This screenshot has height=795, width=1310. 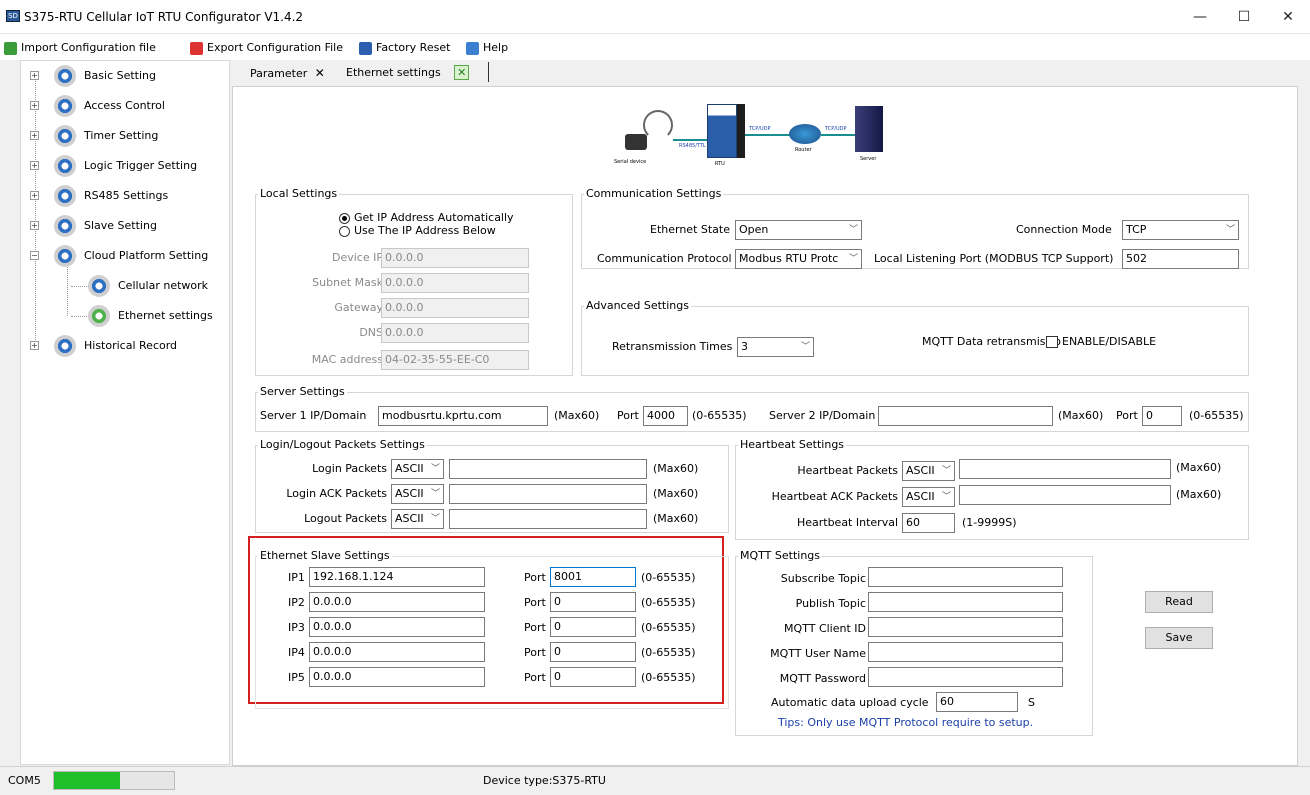 I want to click on tree-item-basic-setting: + Basic Setting, so click(x=126, y=76).